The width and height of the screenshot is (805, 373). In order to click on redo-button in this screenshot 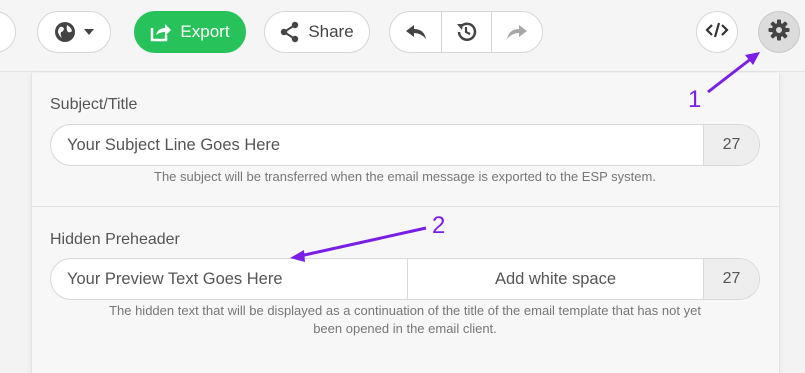, I will do `click(516, 32)`.